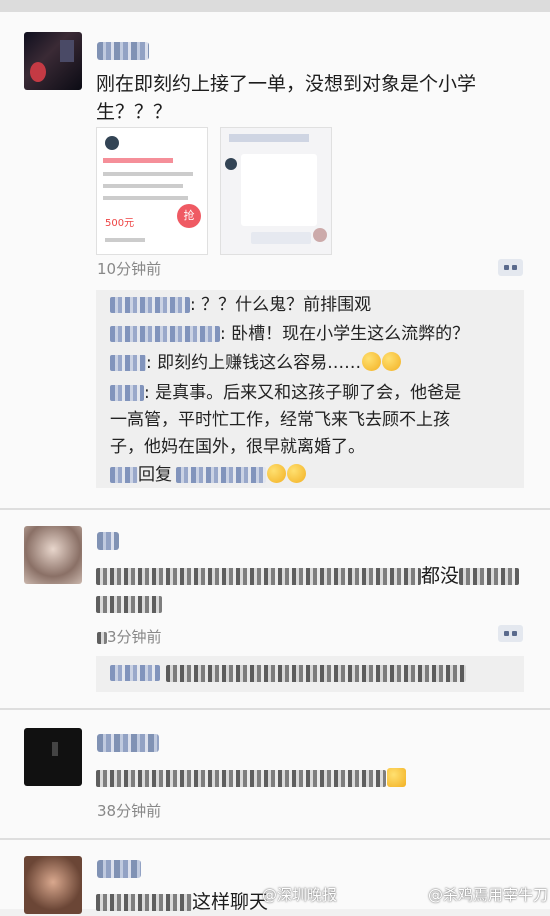 The image size is (550, 916). I want to click on emoji-icon, so click(396, 777).